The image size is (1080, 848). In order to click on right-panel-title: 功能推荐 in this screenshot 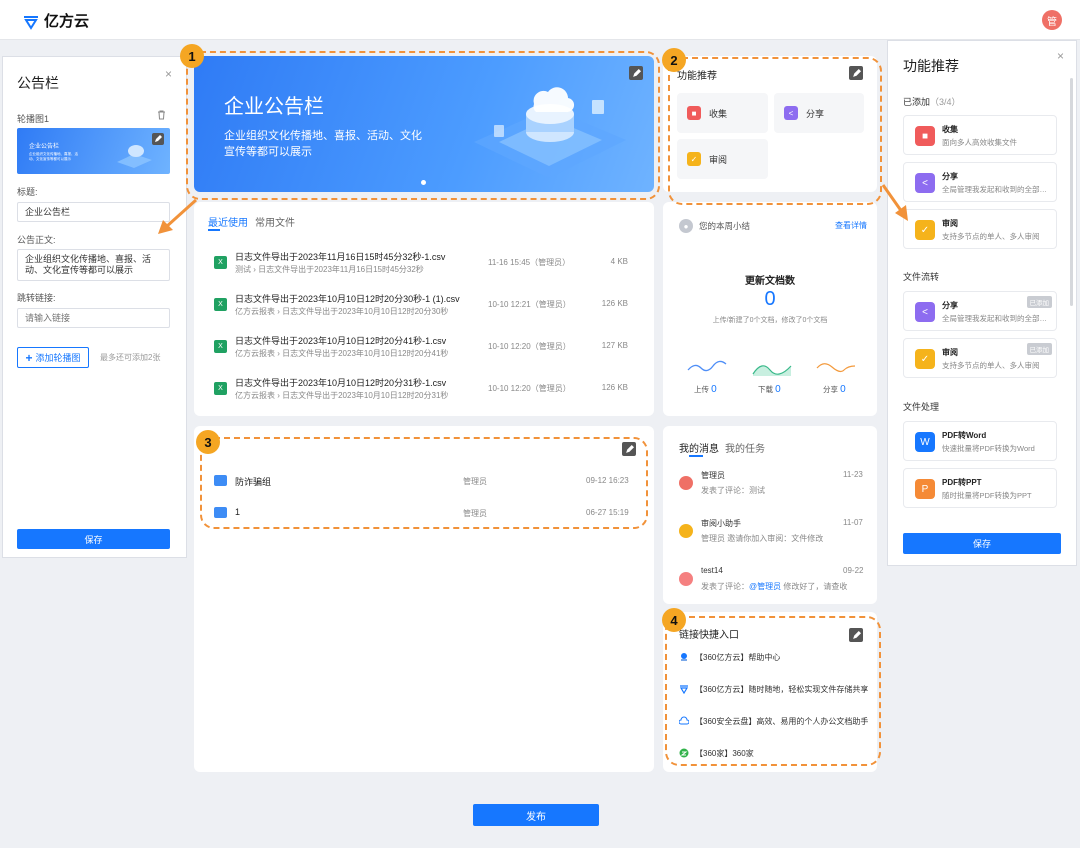, I will do `click(931, 66)`.